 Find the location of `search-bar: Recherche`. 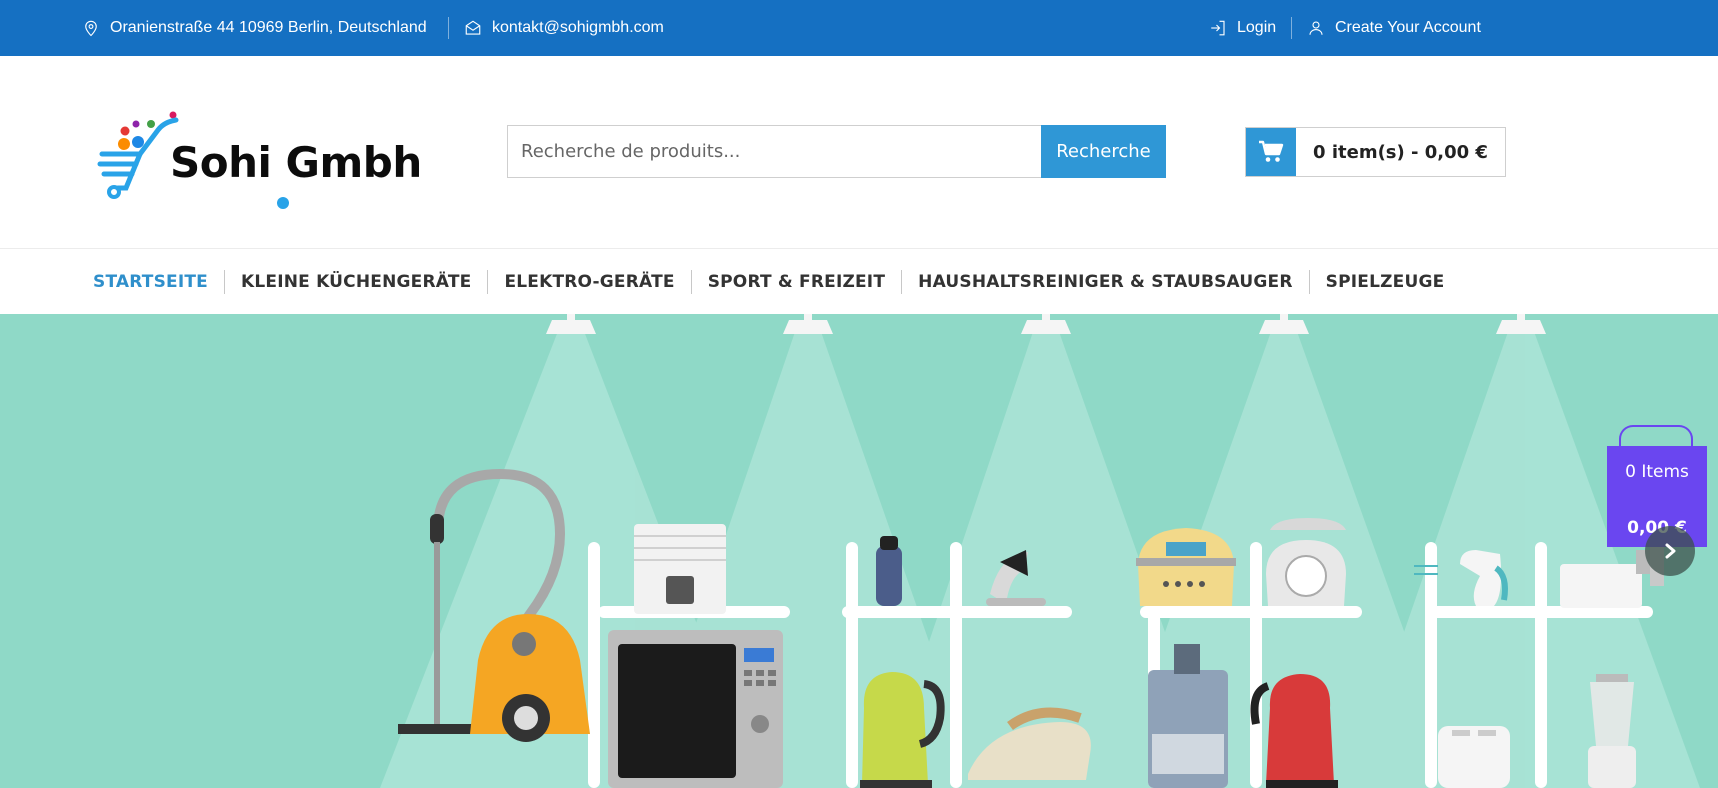

search-bar: Recherche is located at coordinates (836, 151).